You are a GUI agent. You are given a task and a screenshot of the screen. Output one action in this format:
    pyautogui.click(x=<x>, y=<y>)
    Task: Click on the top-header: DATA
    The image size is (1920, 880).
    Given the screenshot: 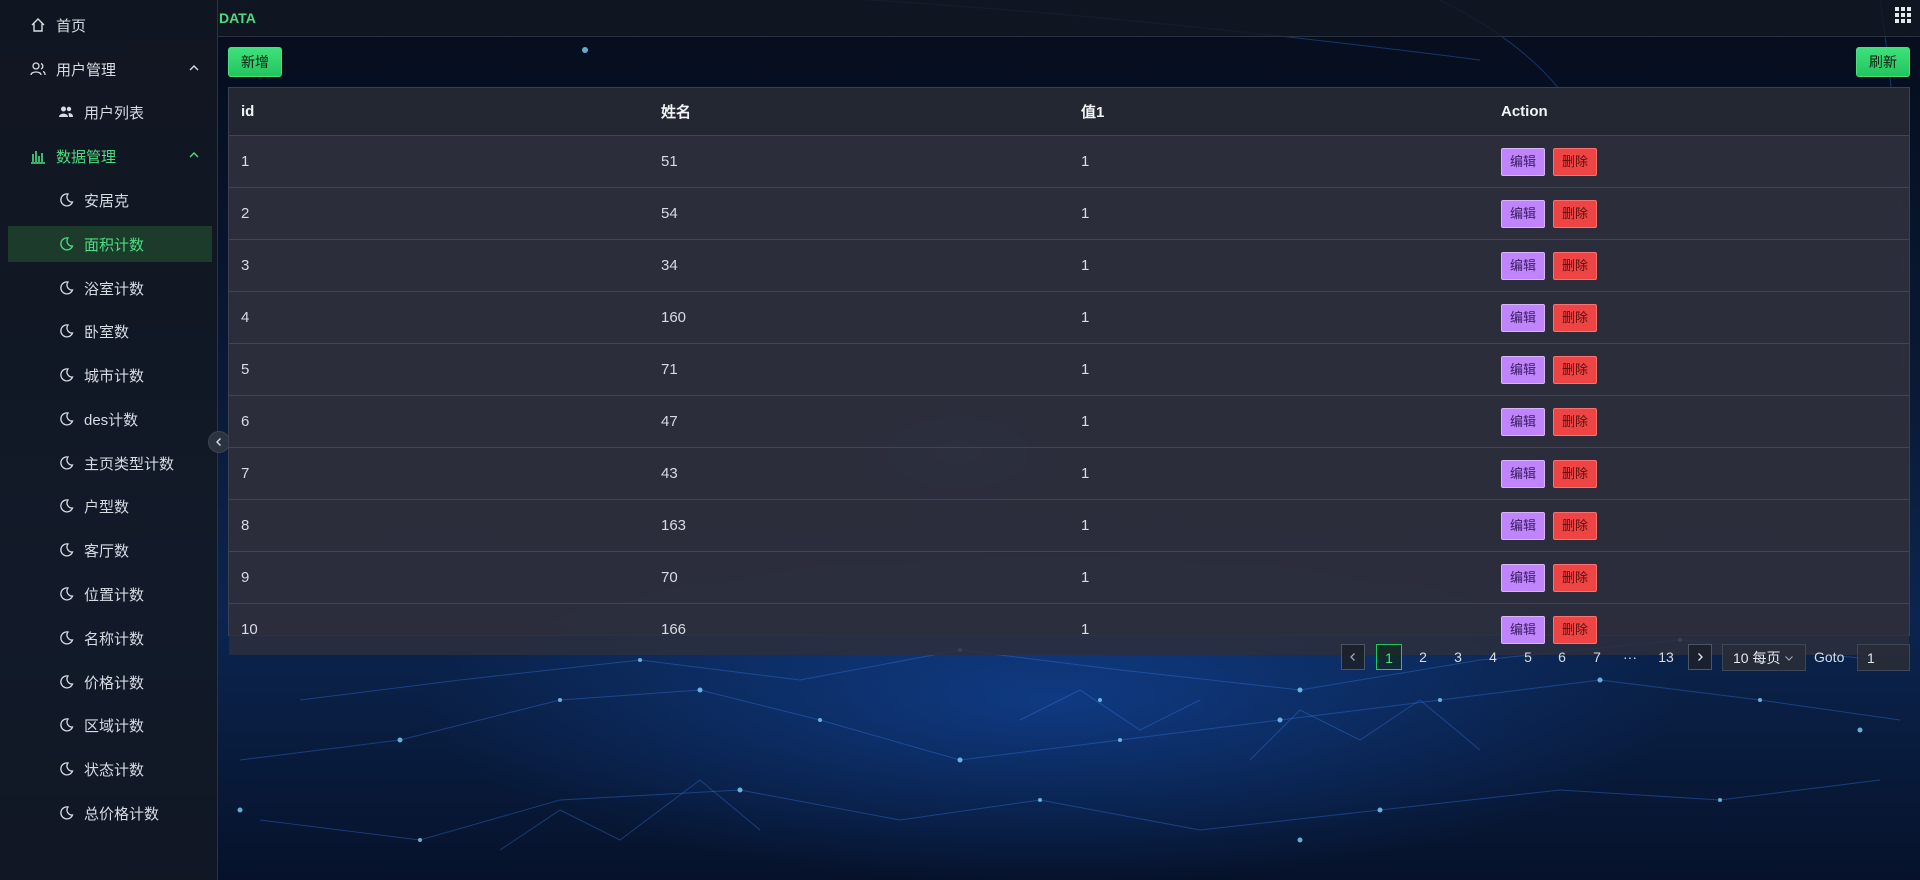 What is the action you would take?
    pyautogui.click(x=1069, y=18)
    